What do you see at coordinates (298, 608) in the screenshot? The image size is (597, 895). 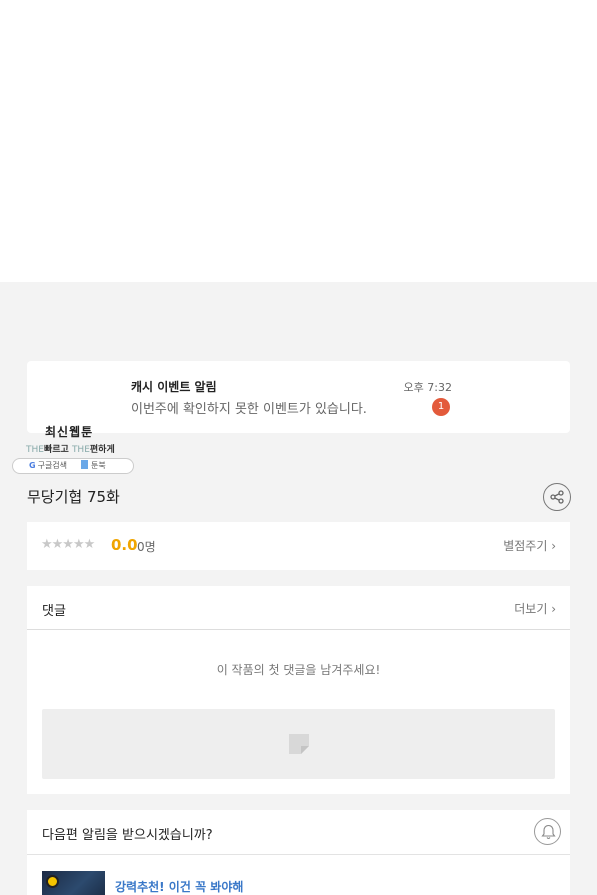 I see `comments-header: 댓글 더보기 ›` at bounding box center [298, 608].